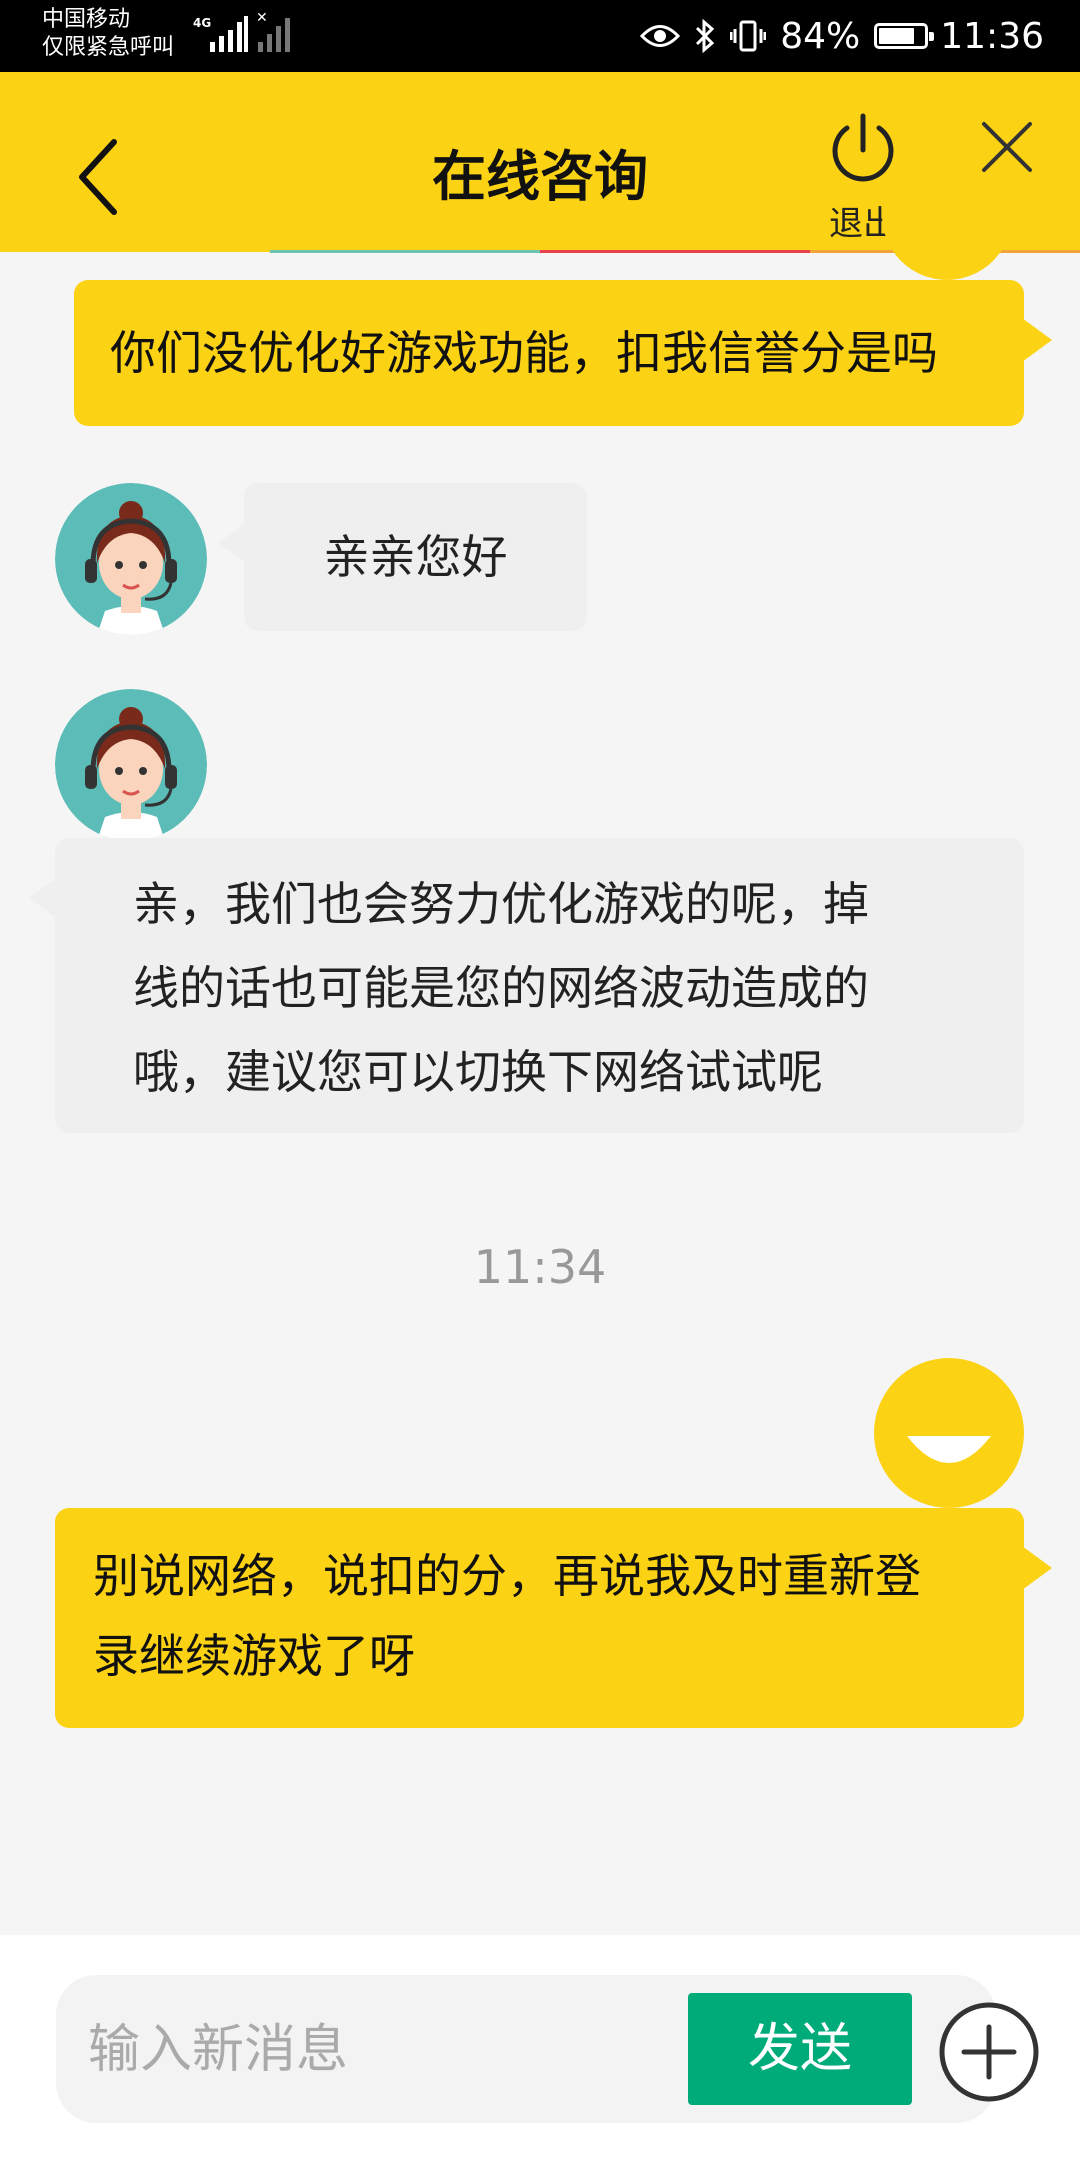 This screenshot has height=2160, width=1080. Describe the element at coordinates (86, 19) in the screenshot. I see `carrier-name: 中国移动` at that location.